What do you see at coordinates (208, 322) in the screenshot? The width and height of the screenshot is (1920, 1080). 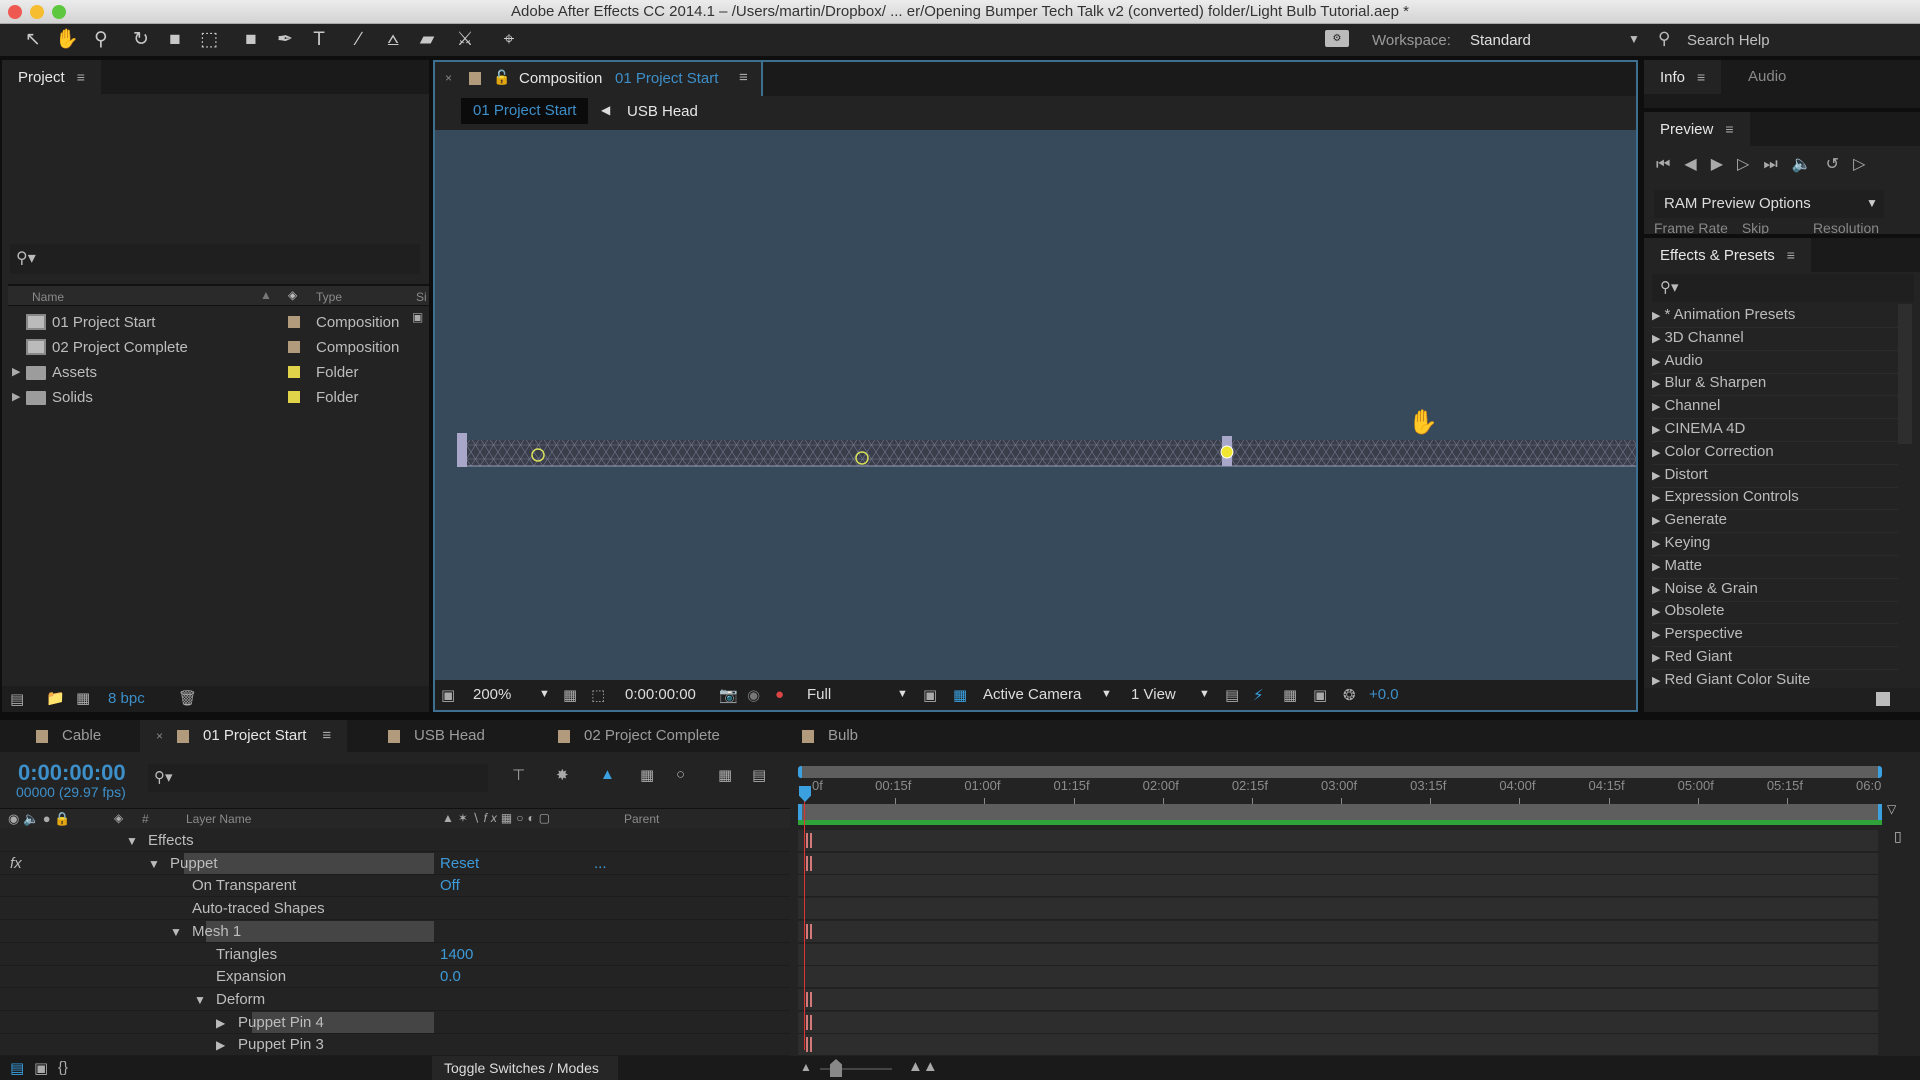 I see `project-item: 01 Project Start Composition` at bounding box center [208, 322].